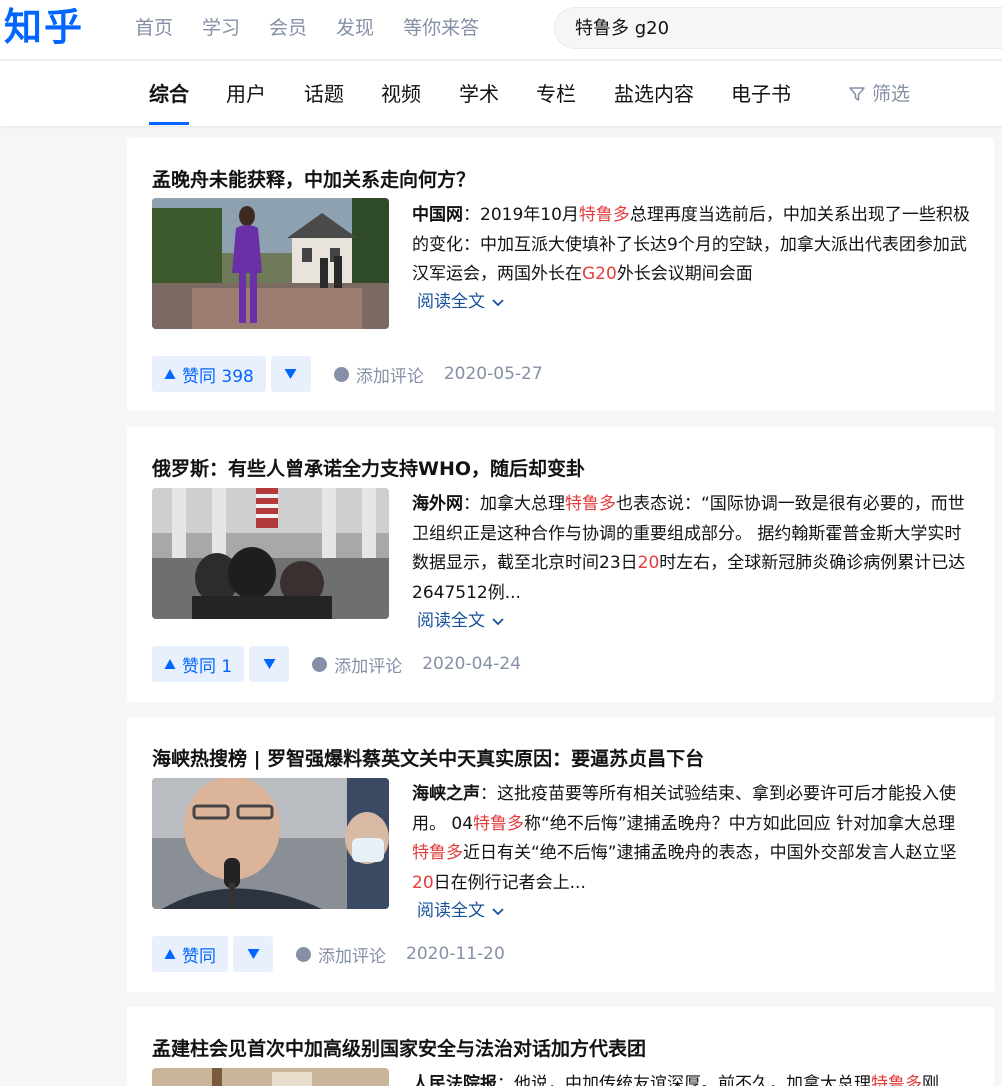 The image size is (1002, 1086). I want to click on active-tab-indicator, so click(169, 123).